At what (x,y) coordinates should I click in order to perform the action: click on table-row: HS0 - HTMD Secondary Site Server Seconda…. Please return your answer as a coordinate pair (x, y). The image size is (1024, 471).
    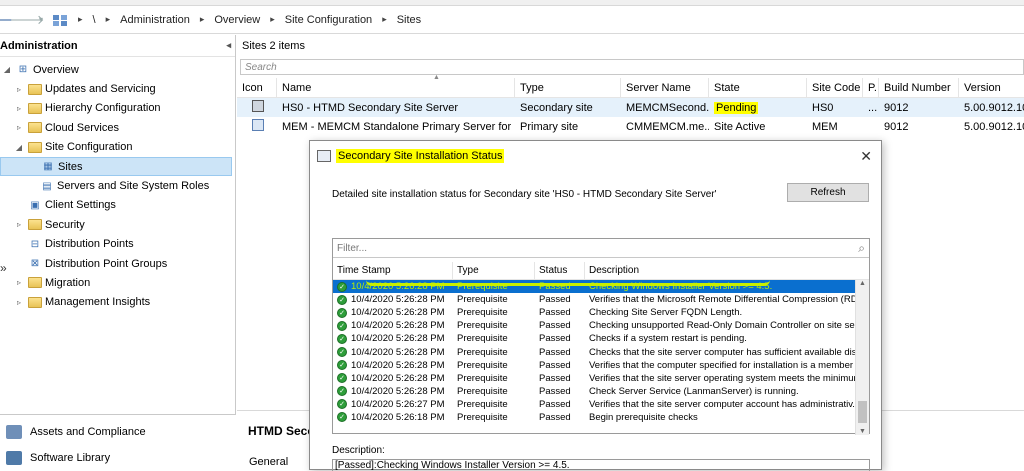
    Looking at the image, I should click on (630, 107).